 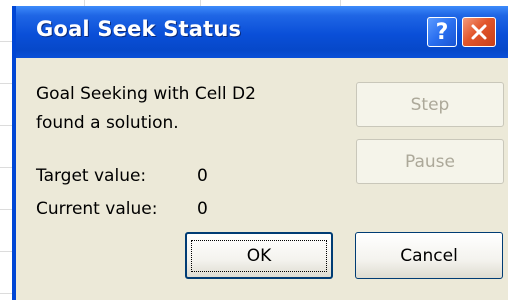 I want to click on status-message-line2: found a solution., so click(x=107, y=123).